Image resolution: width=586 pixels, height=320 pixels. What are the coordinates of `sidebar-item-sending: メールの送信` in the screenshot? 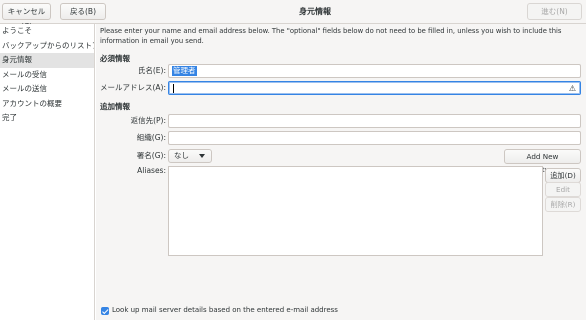 It's located at (47, 89).